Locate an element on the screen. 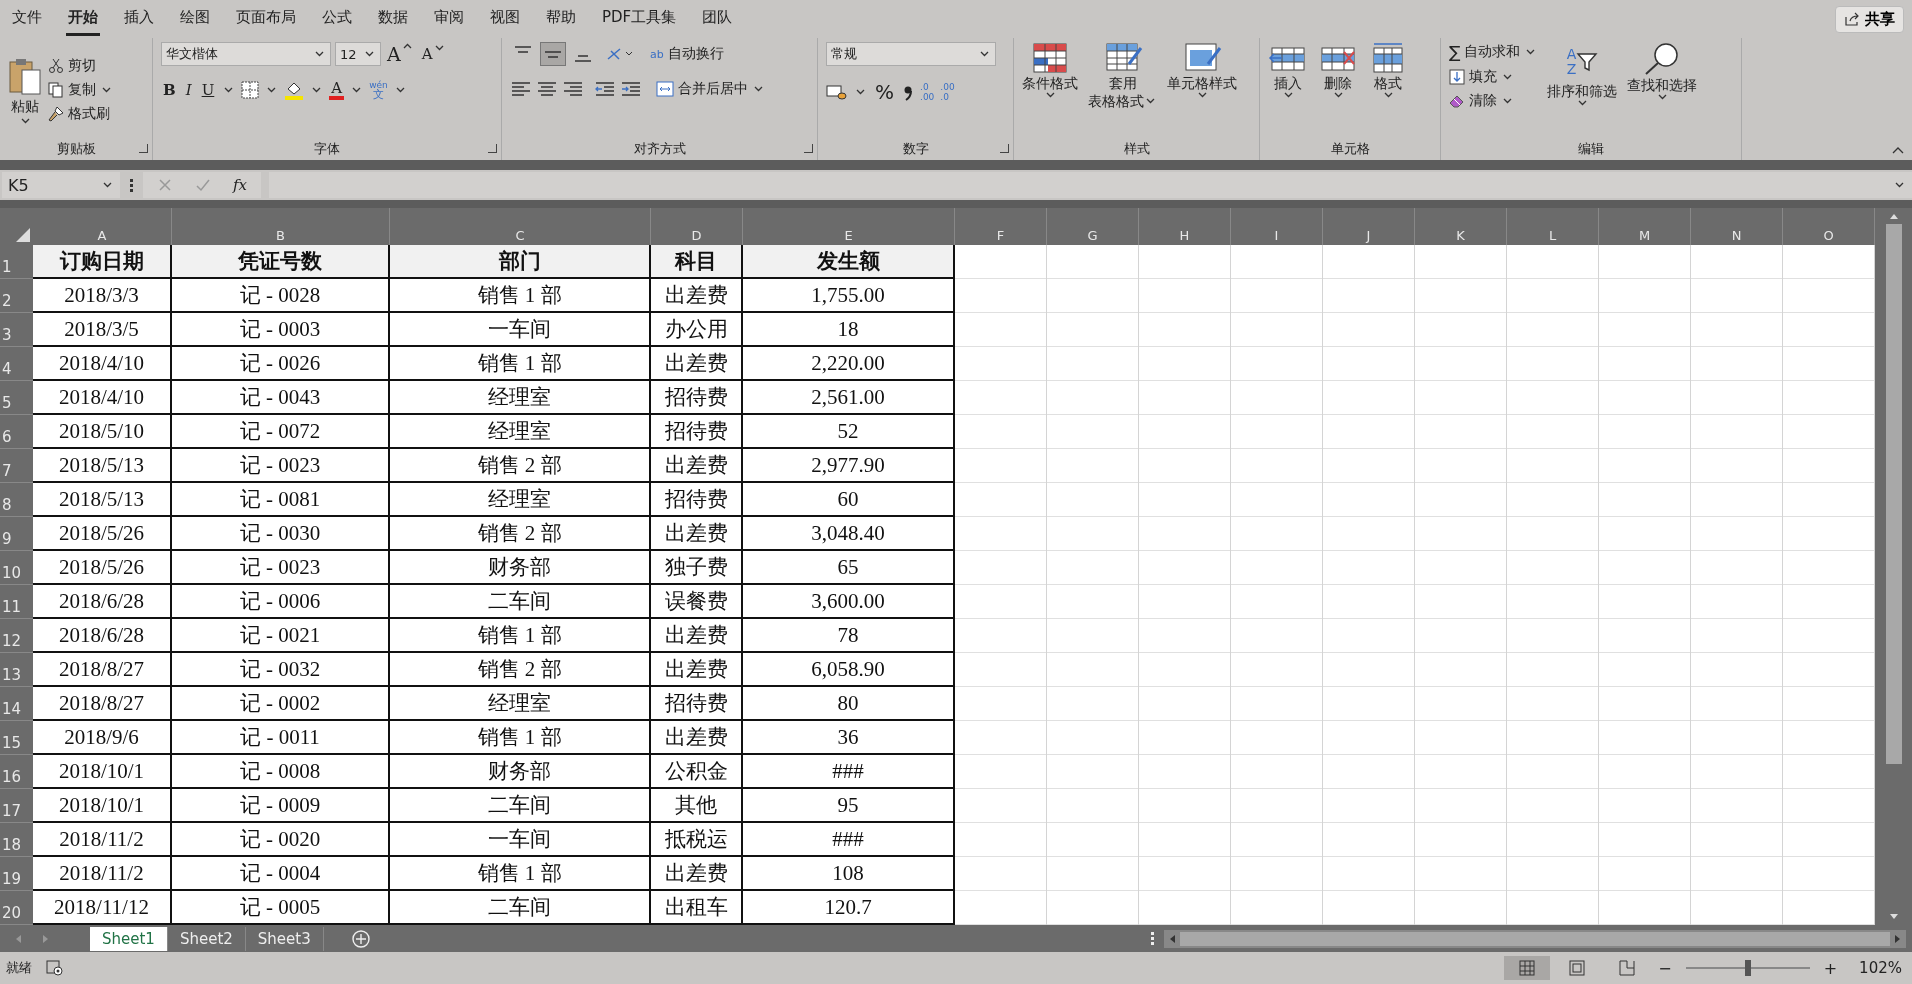 The image size is (1912, 984). ribbon-tab: 绘图 is located at coordinates (195, 19).